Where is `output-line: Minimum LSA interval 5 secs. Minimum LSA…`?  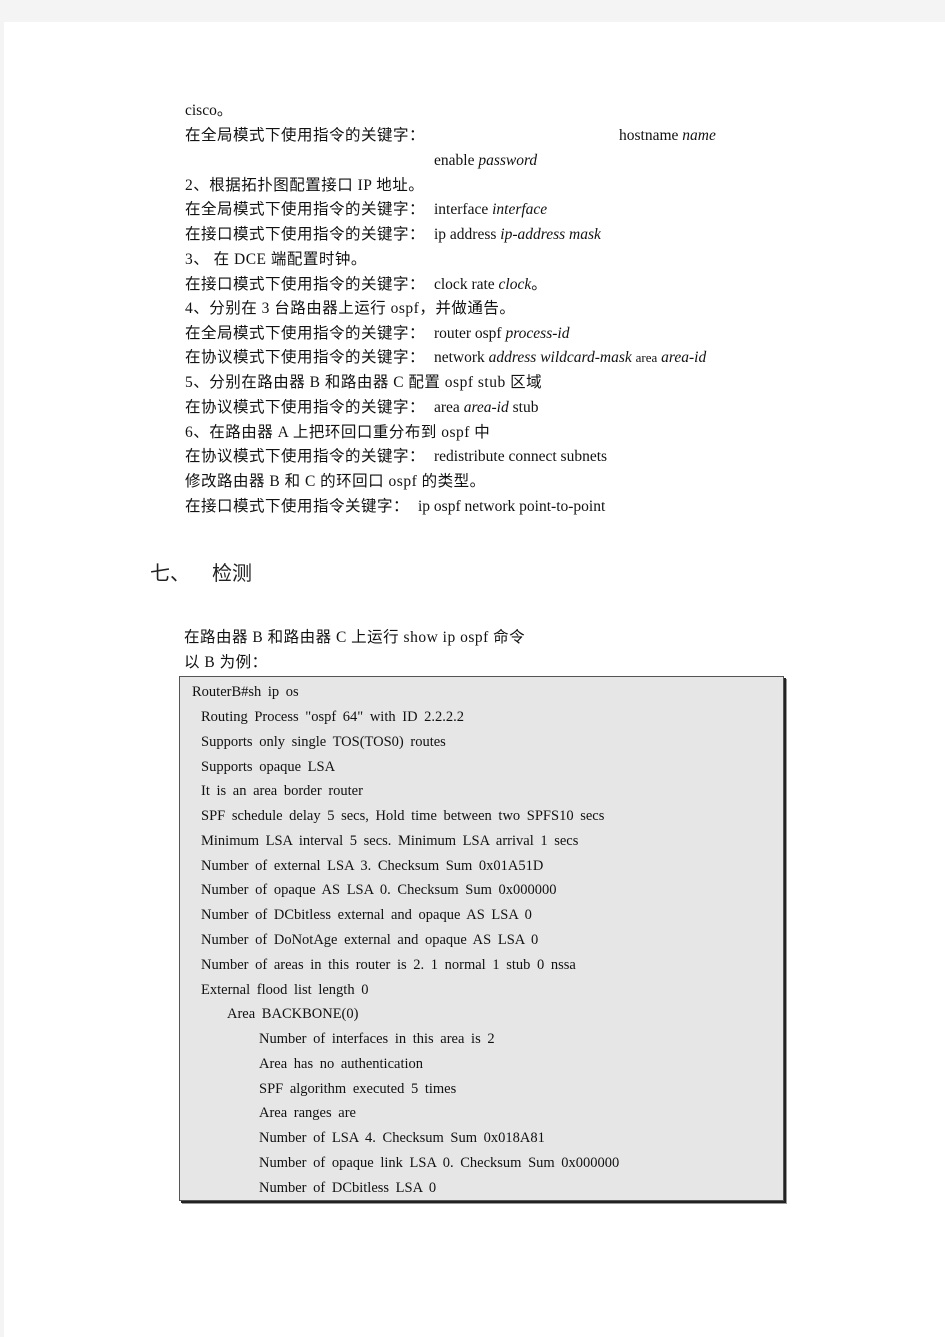 output-line: Minimum LSA interval 5 secs. Minimum LSA… is located at coordinates (390, 841).